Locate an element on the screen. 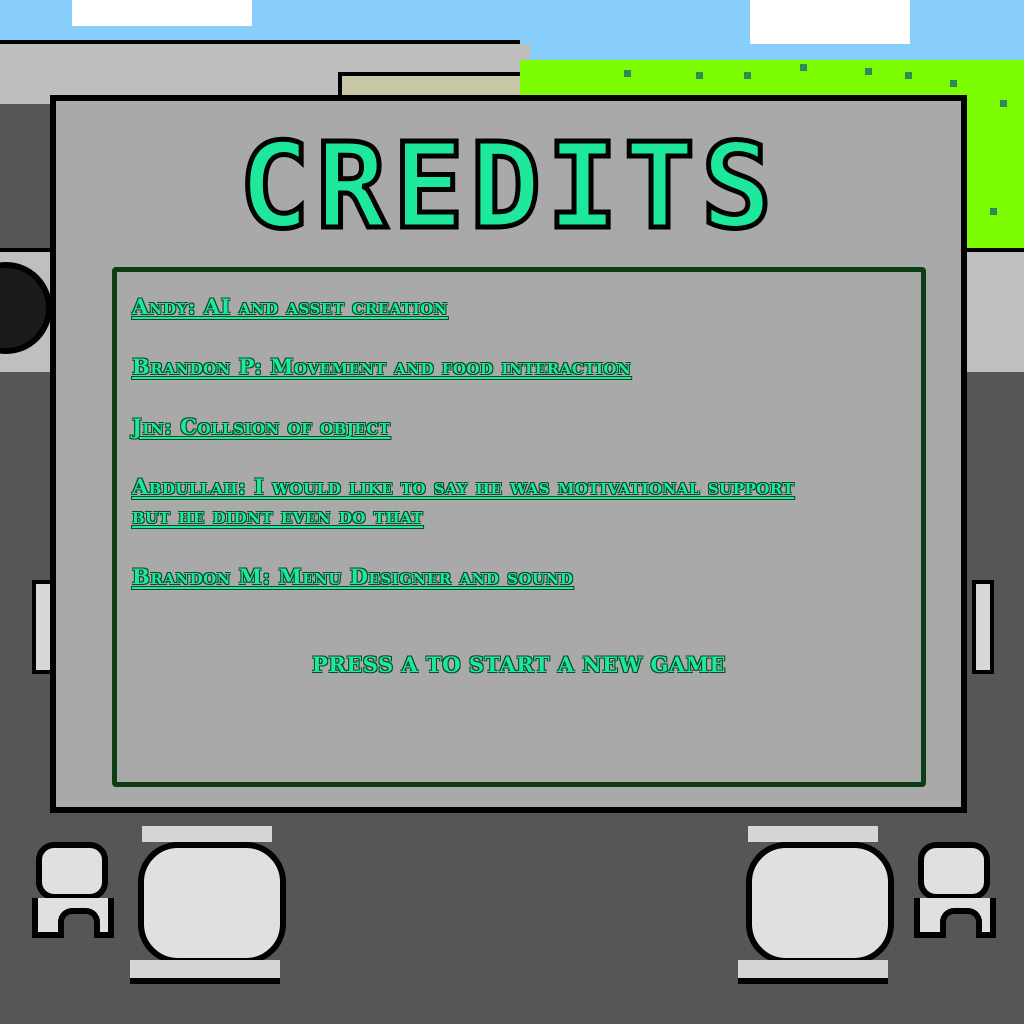 Image resolution: width=1024 pixels, height=1024 pixels. credit-line: Jin: Collsion of object is located at coordinates (261, 426).